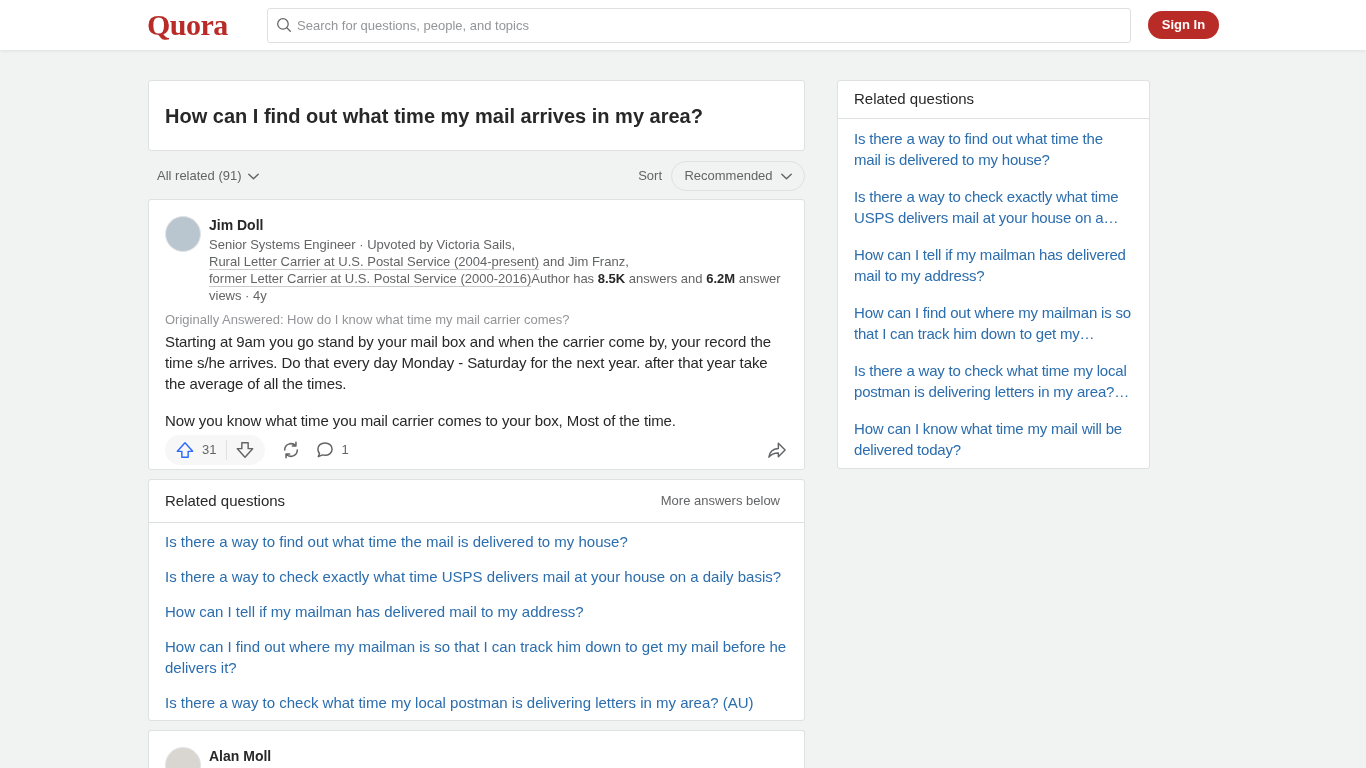 This screenshot has width=1366, height=768. What do you see at coordinates (650, 176) in the screenshot?
I see `sort-label: Sort` at bounding box center [650, 176].